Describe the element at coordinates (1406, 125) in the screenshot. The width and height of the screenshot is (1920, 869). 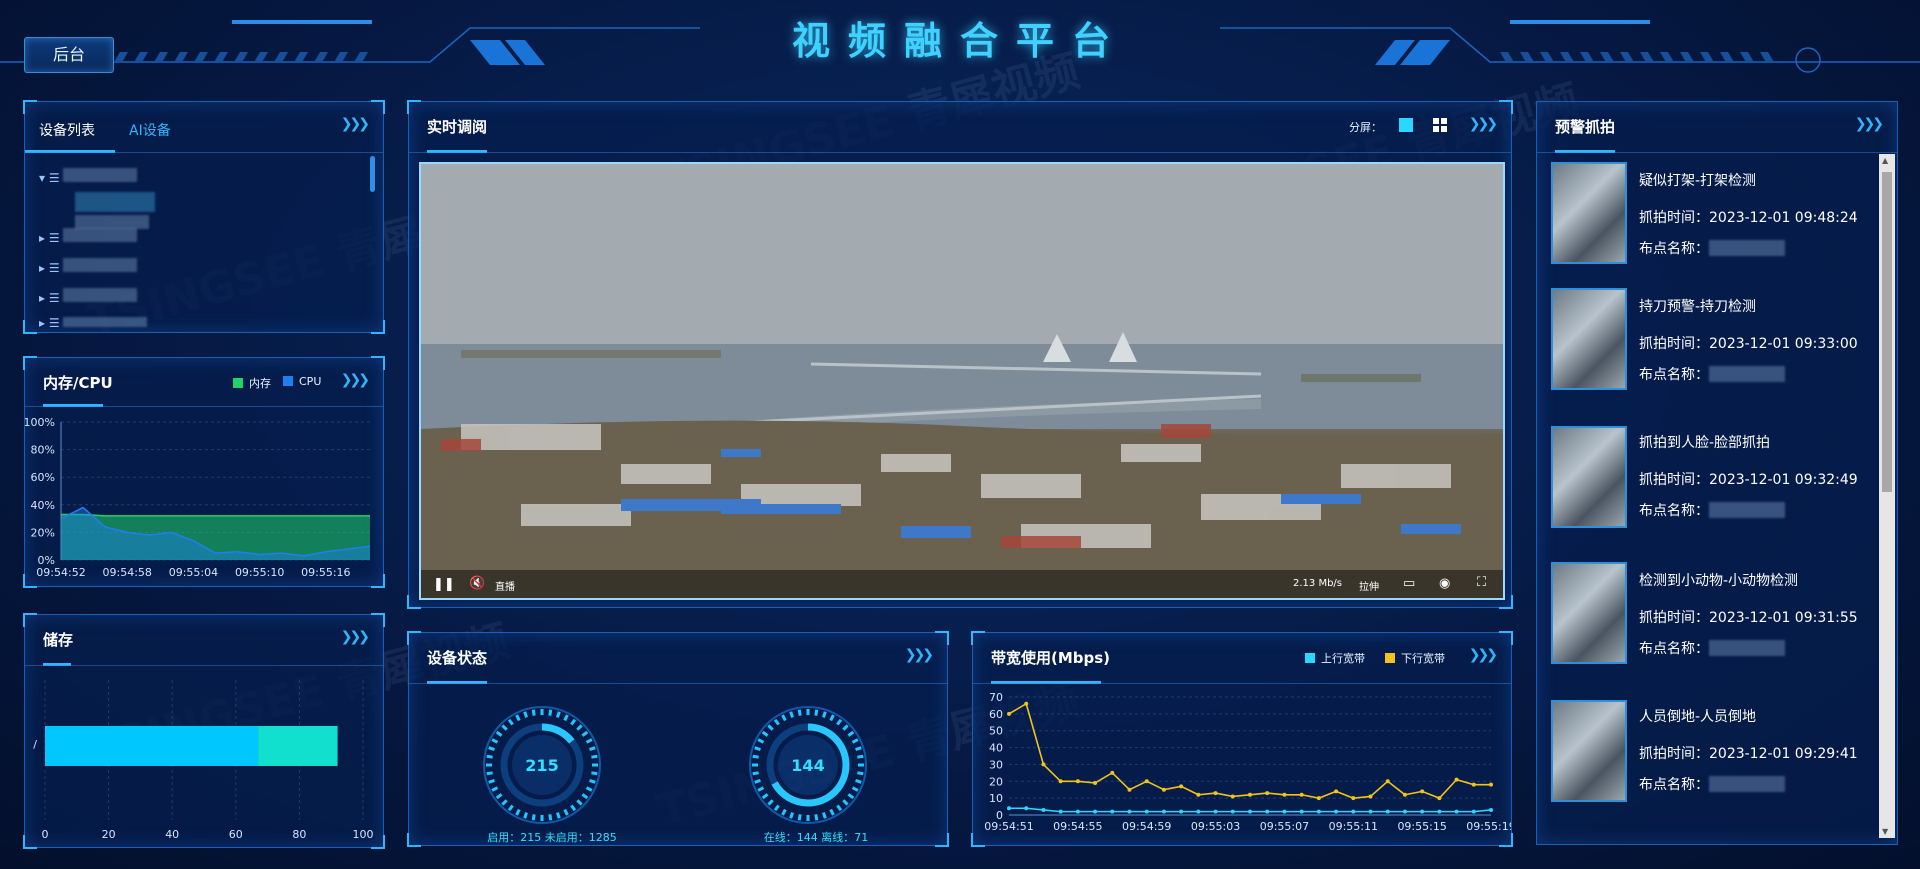
I see `split-single-icon` at that location.